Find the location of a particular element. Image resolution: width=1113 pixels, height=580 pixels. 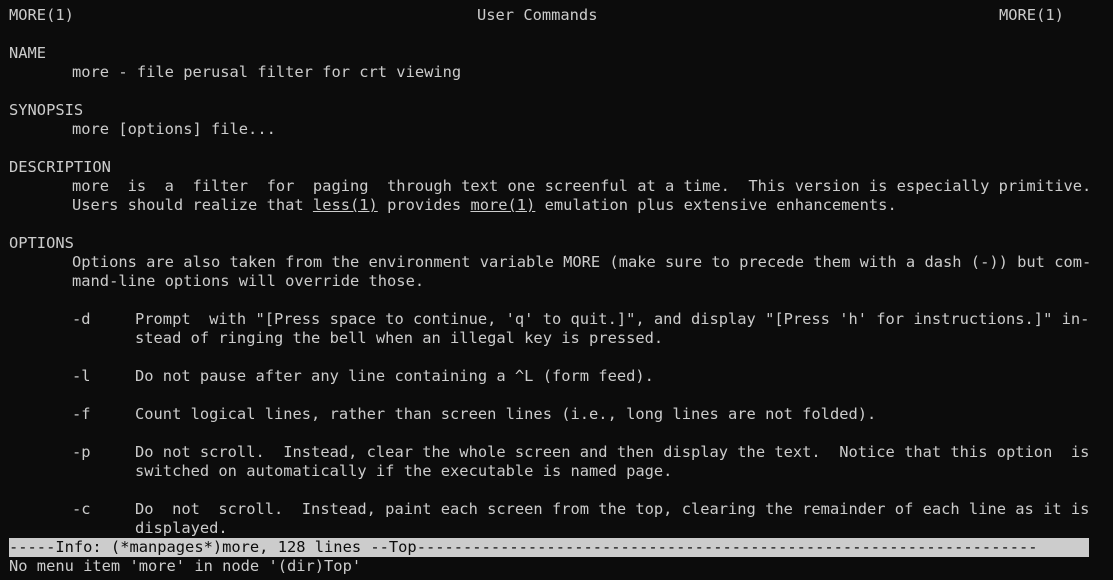

man-header-left: MORE(1) is located at coordinates (41, 15).